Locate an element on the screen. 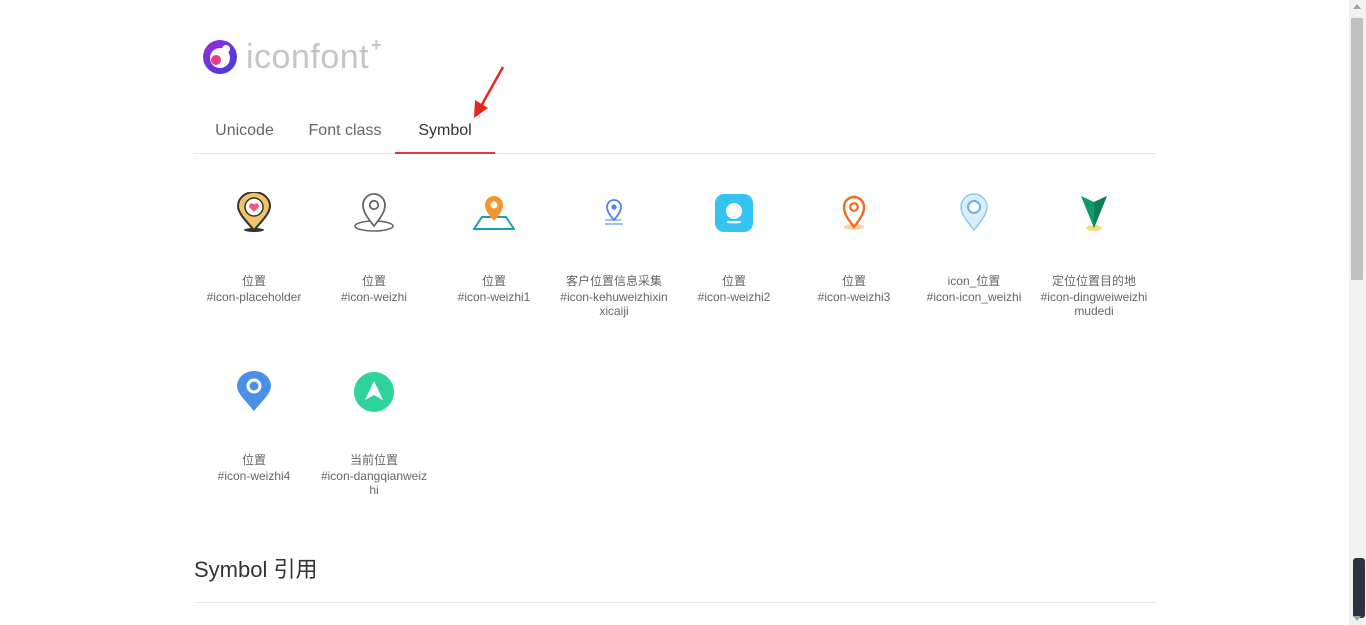 The height and width of the screenshot is (625, 1366). section-title: Symbol 引用 is located at coordinates (256, 569).